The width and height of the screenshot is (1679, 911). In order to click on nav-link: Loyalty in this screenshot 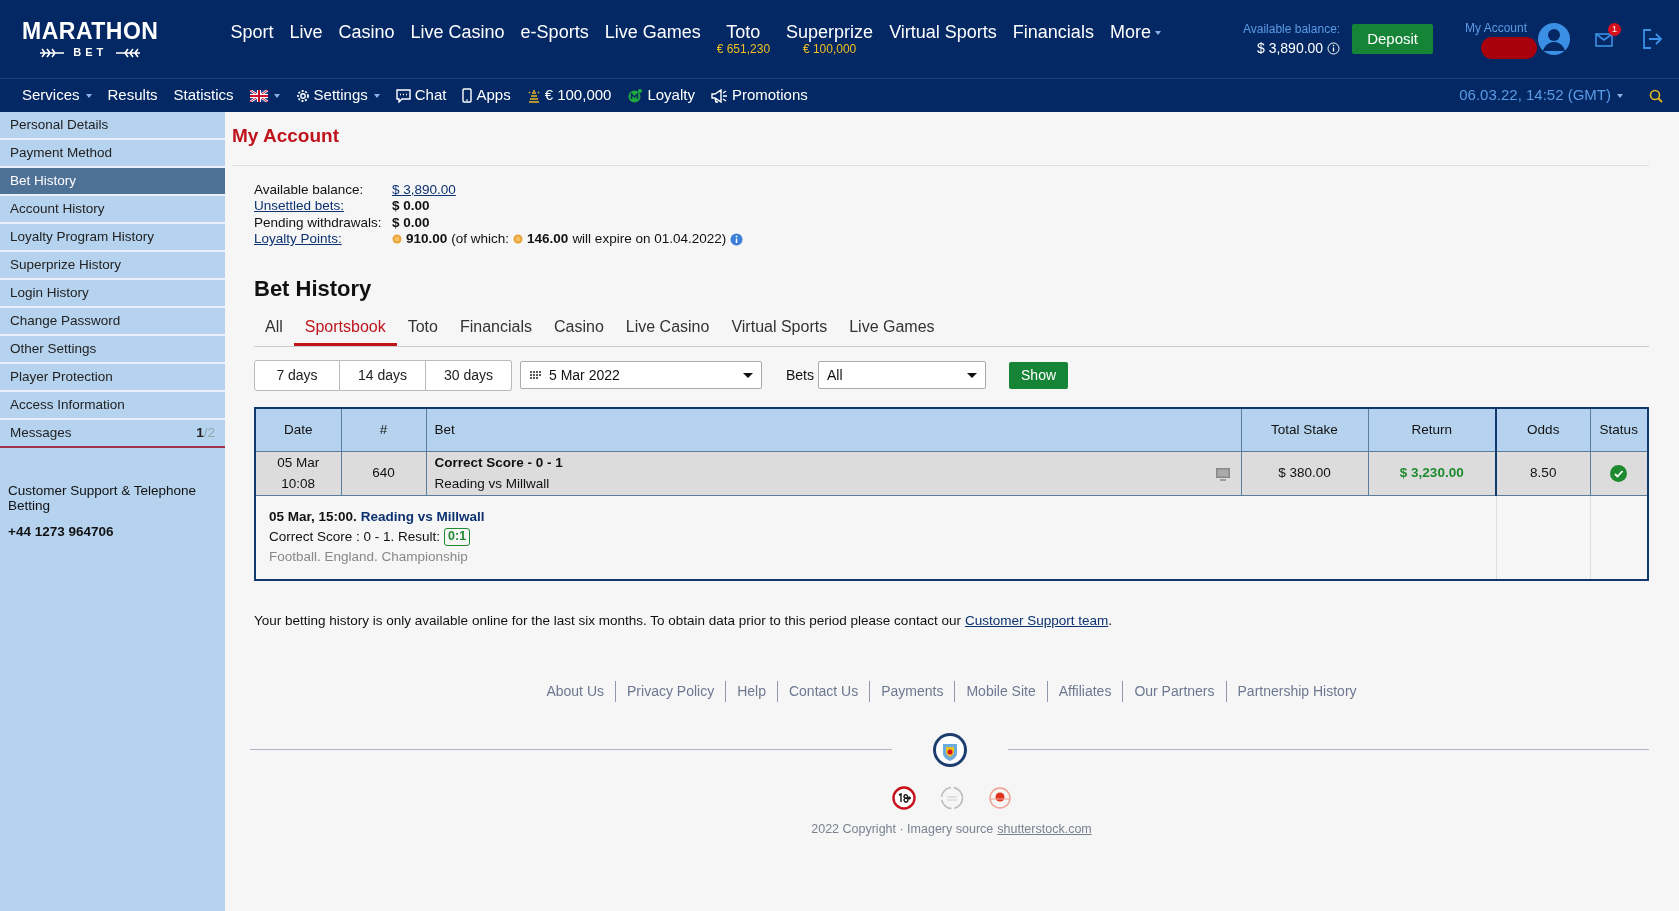, I will do `click(661, 95)`.